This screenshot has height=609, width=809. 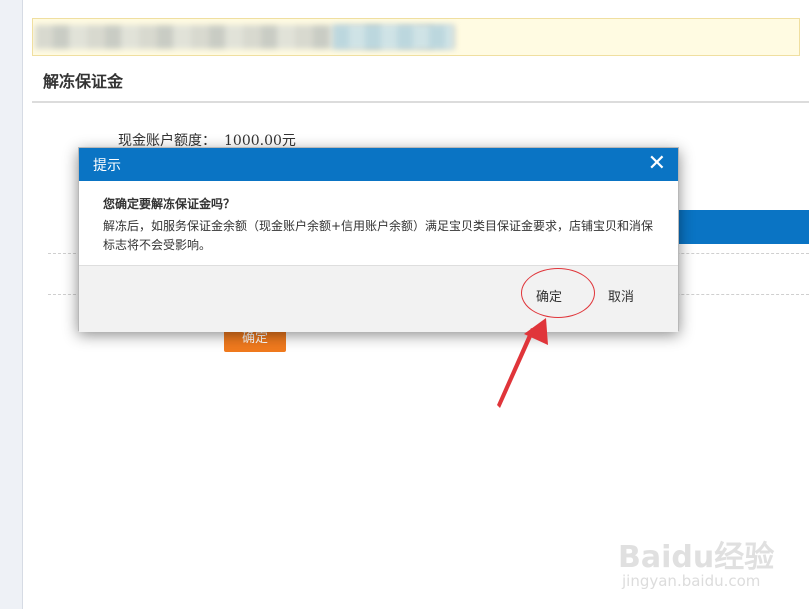 What do you see at coordinates (696, 557) in the screenshot?
I see `watermark-logo: Baidu经验` at bounding box center [696, 557].